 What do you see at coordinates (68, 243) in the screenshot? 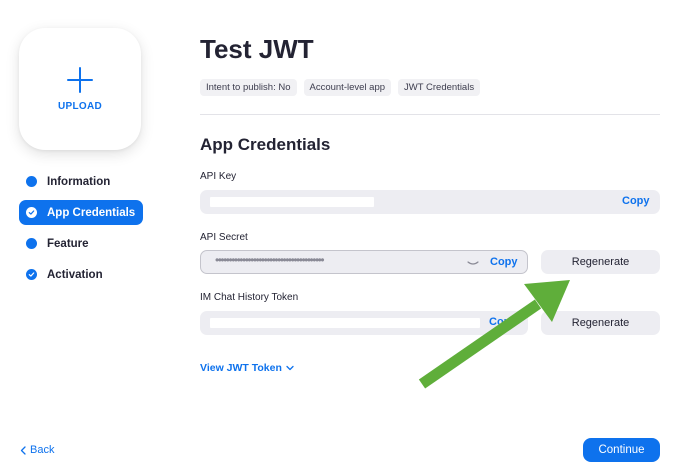
I see `sidebar-item-label: Feature` at bounding box center [68, 243].